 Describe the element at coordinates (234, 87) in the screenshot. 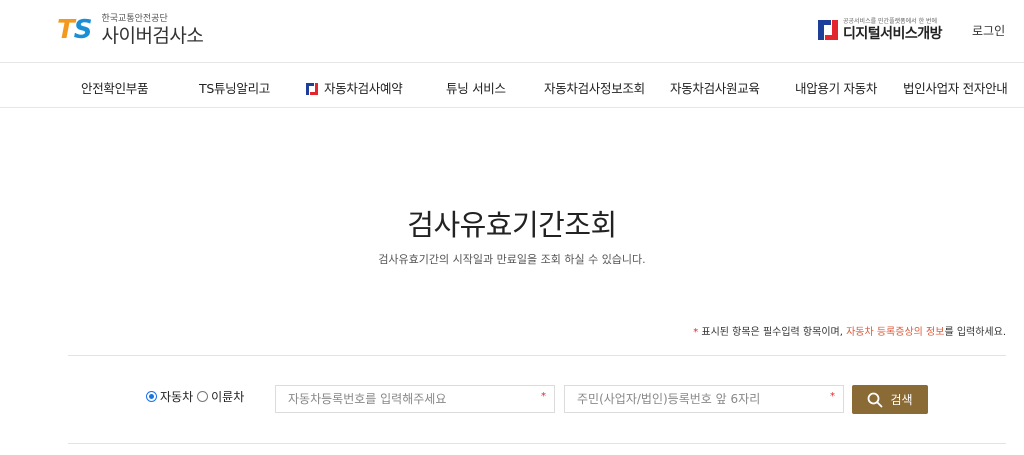

I see `nav-item-ts-tuning: TS튜닝알리고` at that location.